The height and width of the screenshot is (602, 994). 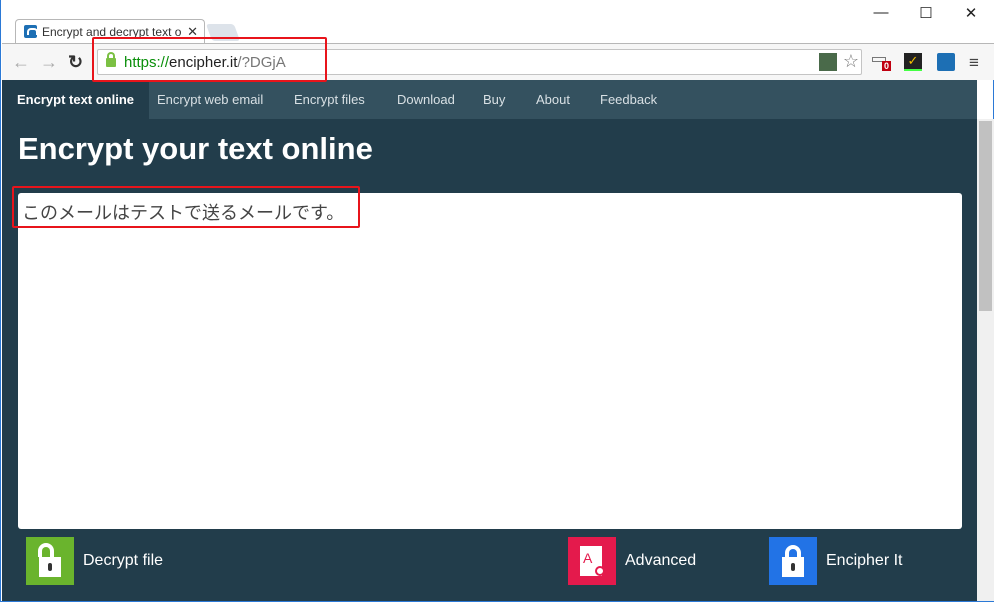 I want to click on extension-badge-count: 0, so click(x=887, y=66).